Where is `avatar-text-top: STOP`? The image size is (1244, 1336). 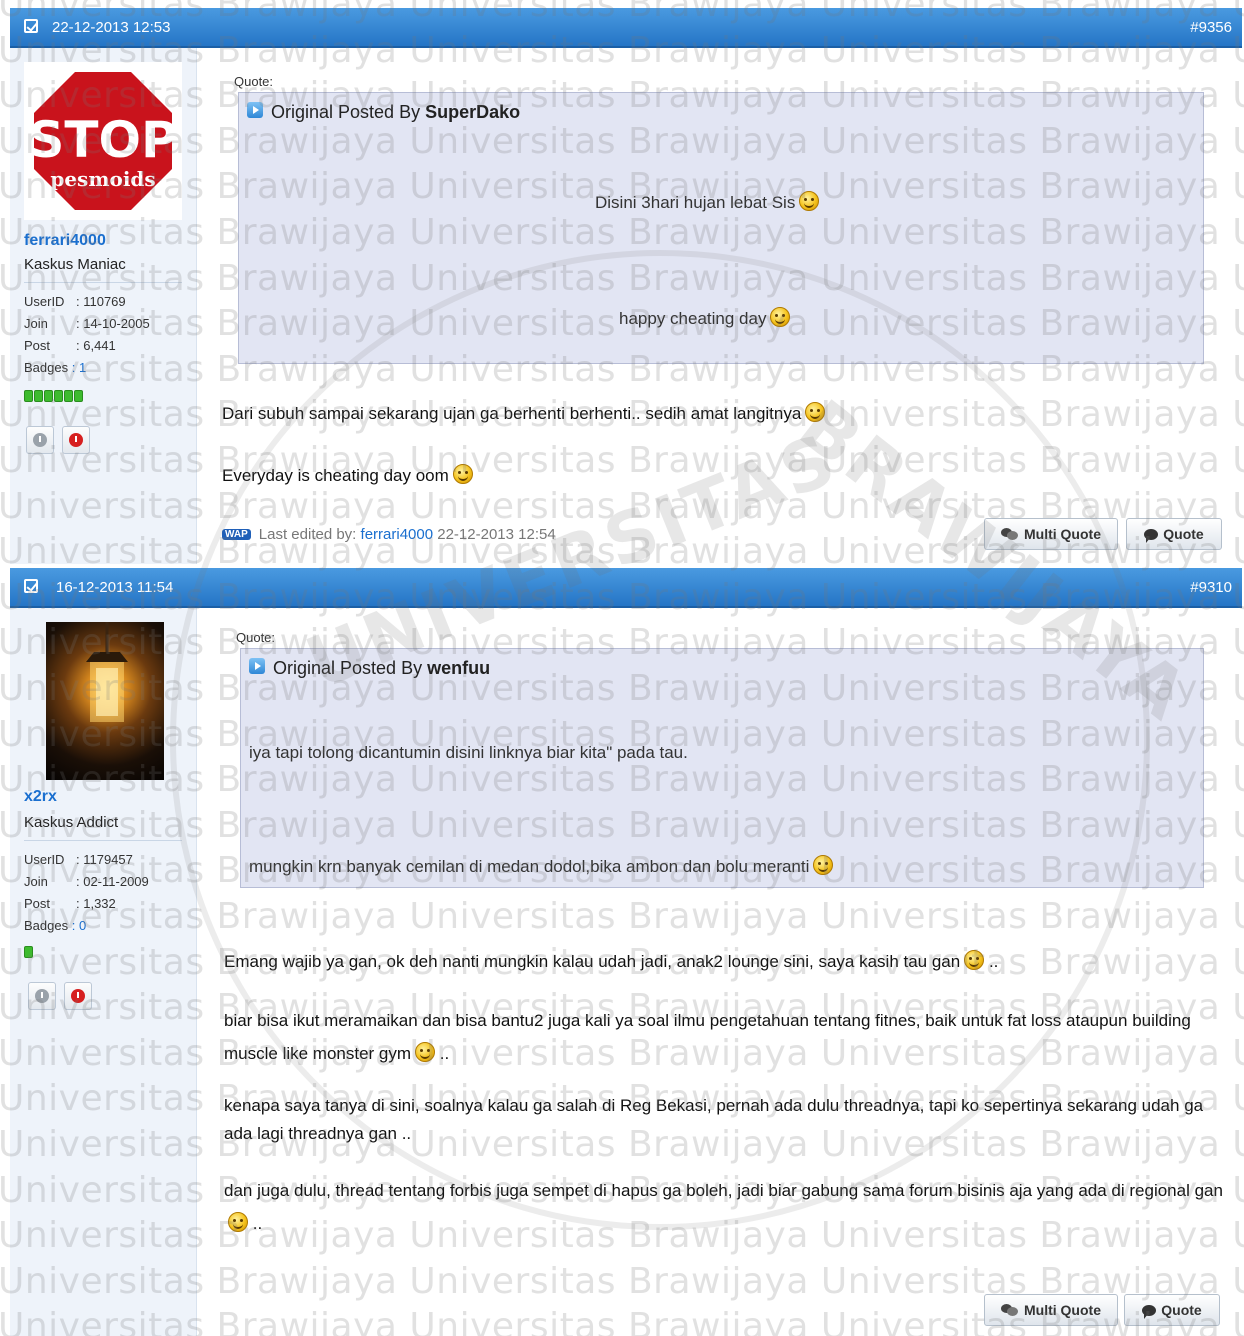
avatar-text-top: STOP is located at coordinates (102, 140).